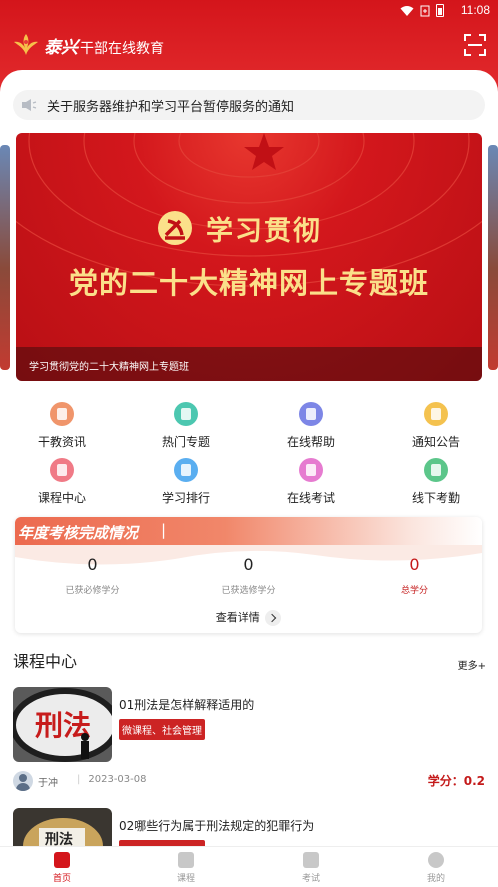  What do you see at coordinates (186, 414) in the screenshot?
I see `topic-icon` at bounding box center [186, 414].